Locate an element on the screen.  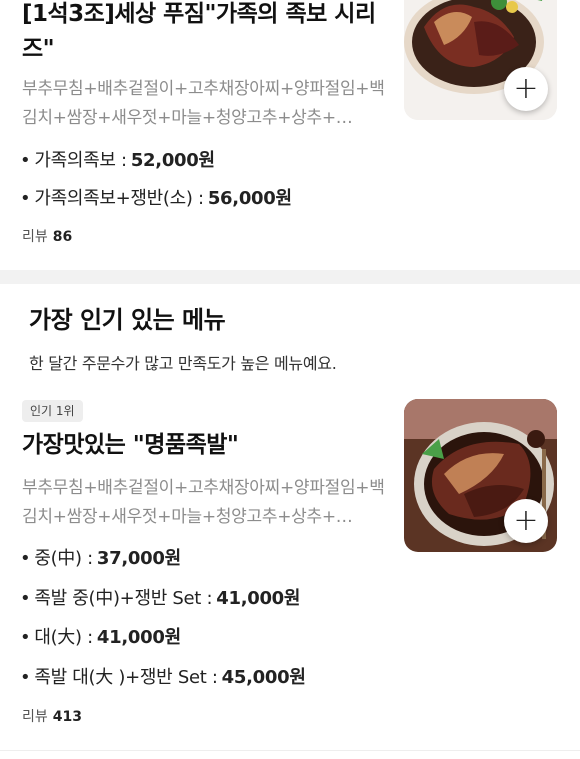
price-option: • 가족의족보 :52,000원 is located at coordinates (117, 160).